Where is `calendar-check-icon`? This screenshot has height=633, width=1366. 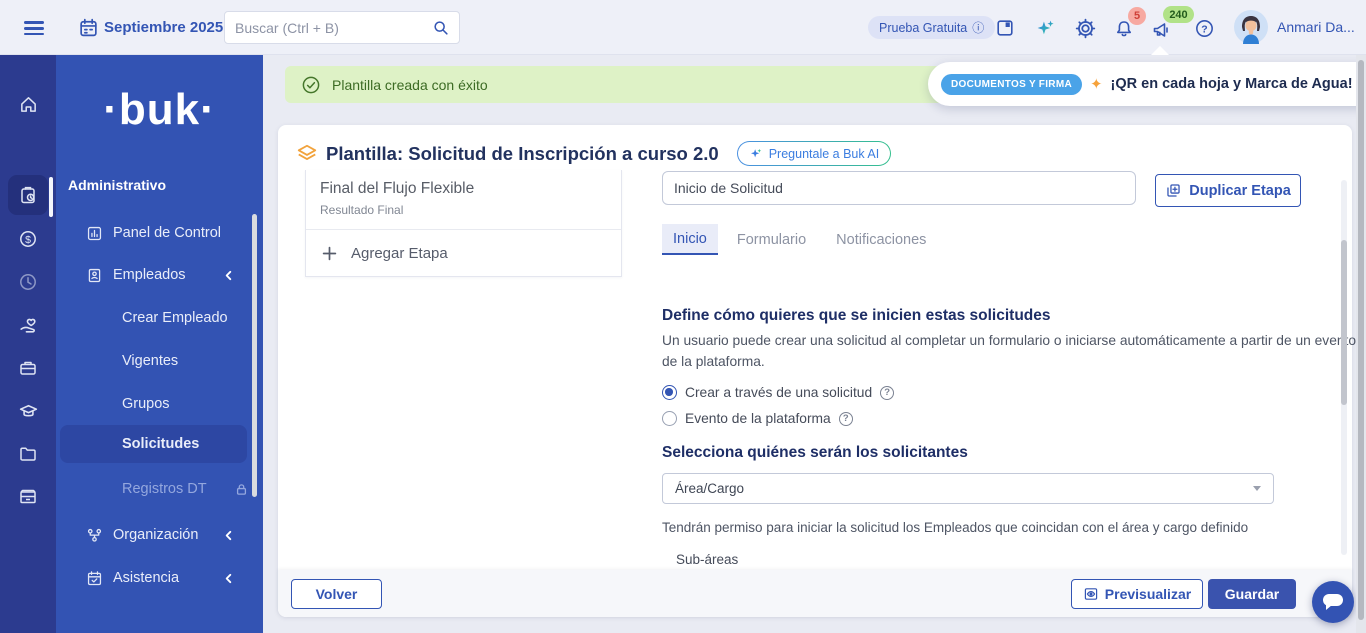
calendar-check-icon is located at coordinates (94, 578).